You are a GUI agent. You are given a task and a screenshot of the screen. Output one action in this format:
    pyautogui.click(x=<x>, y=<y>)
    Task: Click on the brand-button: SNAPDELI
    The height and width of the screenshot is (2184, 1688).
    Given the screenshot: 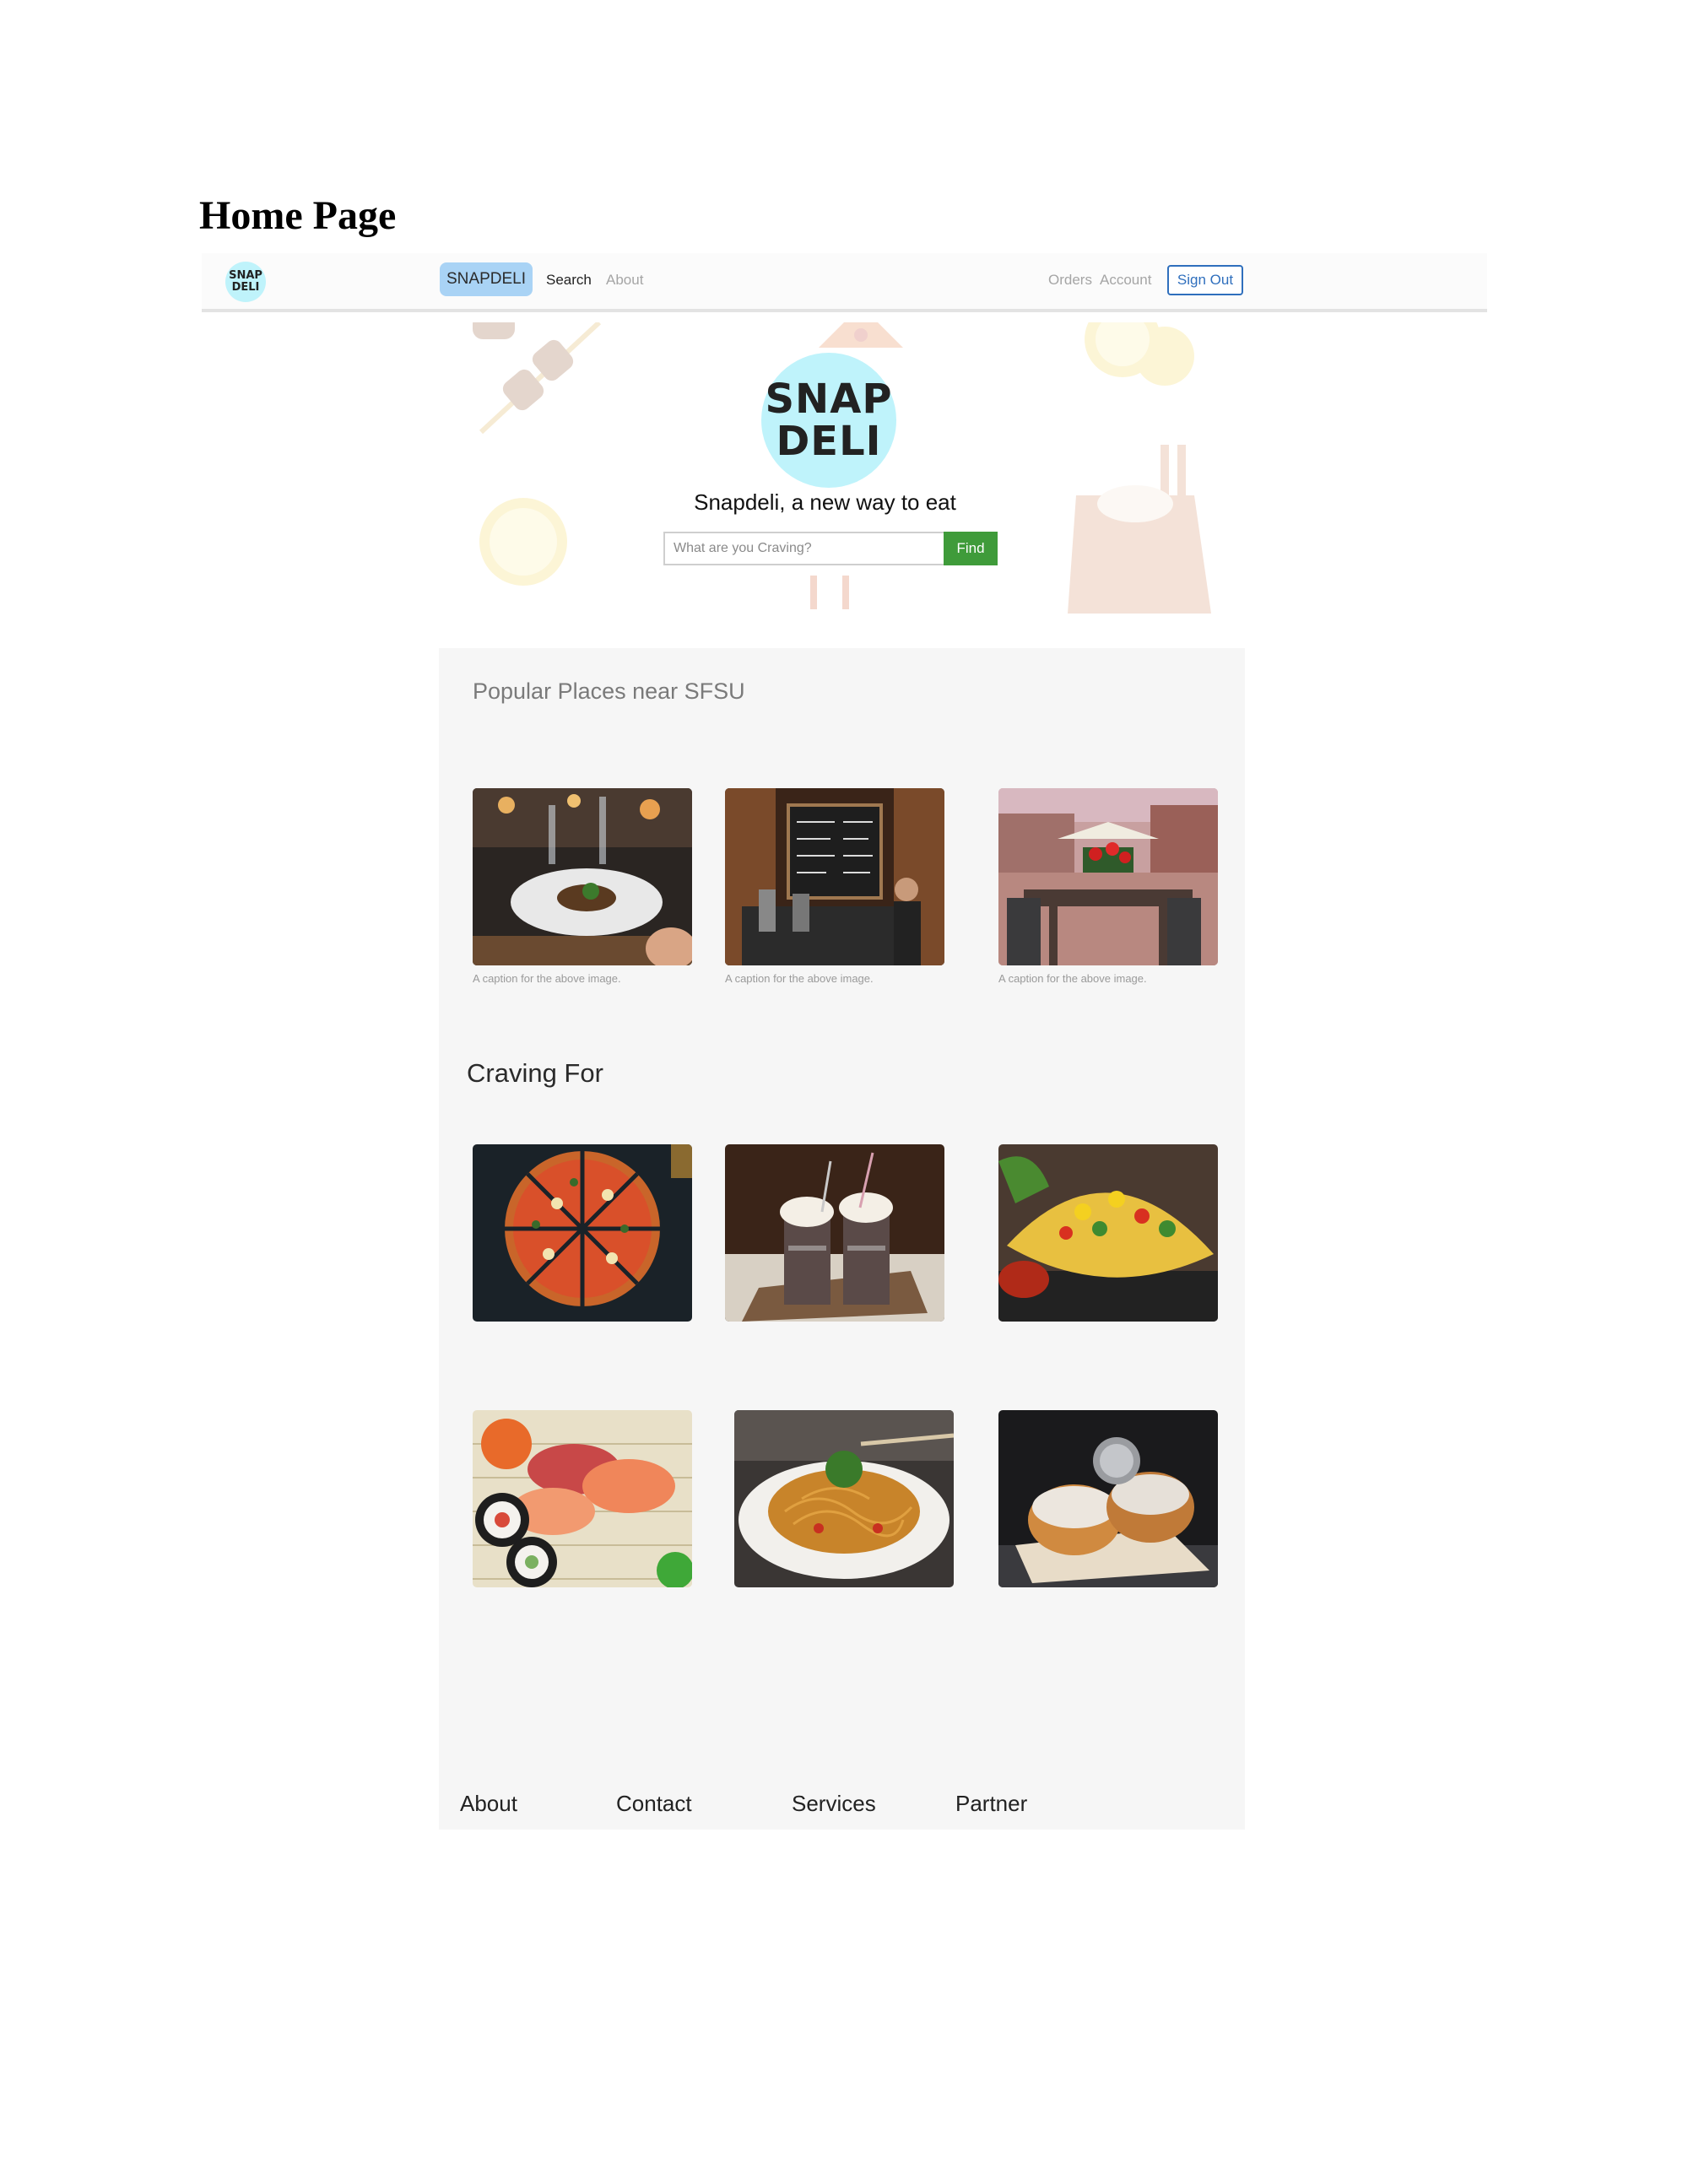 What is the action you would take?
    pyautogui.click(x=486, y=279)
    